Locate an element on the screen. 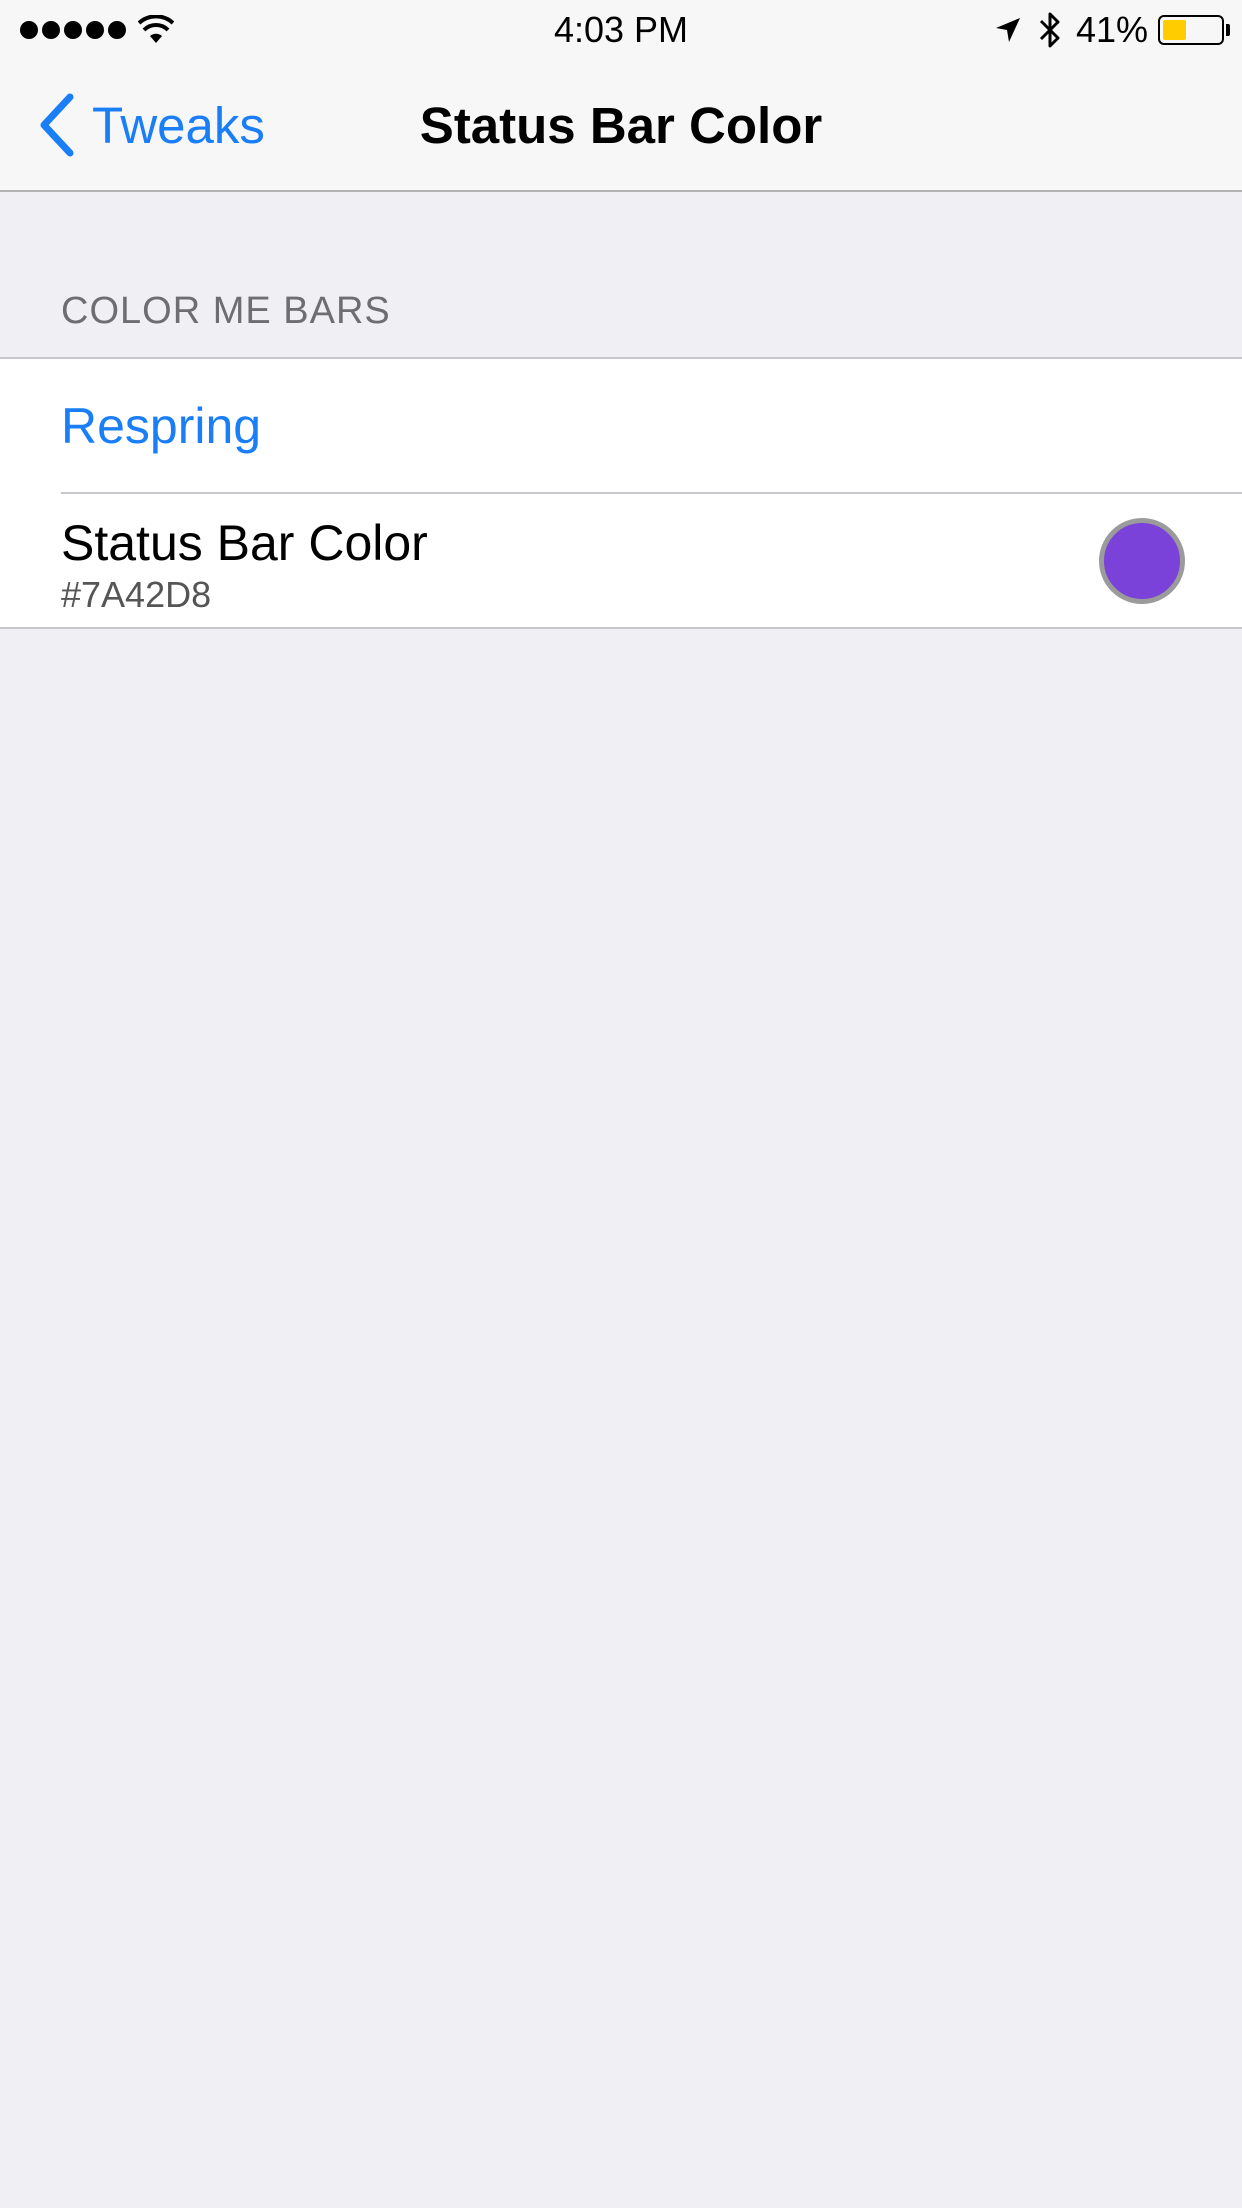  respring-label: Respring is located at coordinates (161, 426).